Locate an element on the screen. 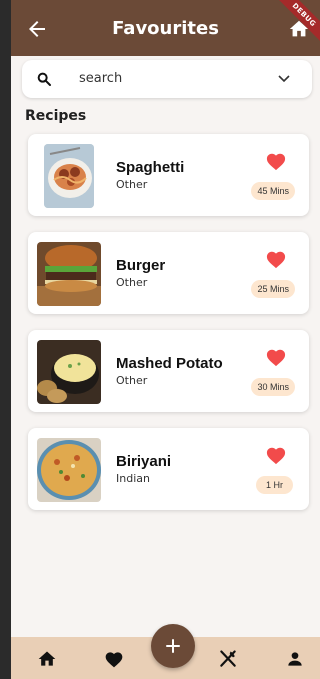 This screenshot has height=679, width=320. person-icon is located at coordinates (295, 659).